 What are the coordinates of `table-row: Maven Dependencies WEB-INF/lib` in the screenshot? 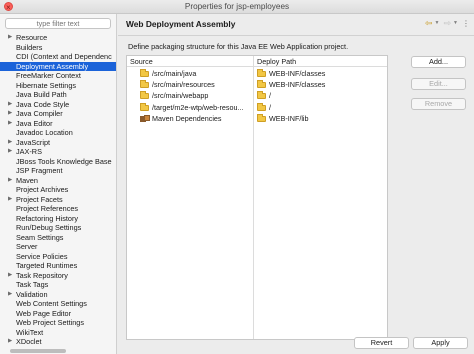 It's located at (257, 118).